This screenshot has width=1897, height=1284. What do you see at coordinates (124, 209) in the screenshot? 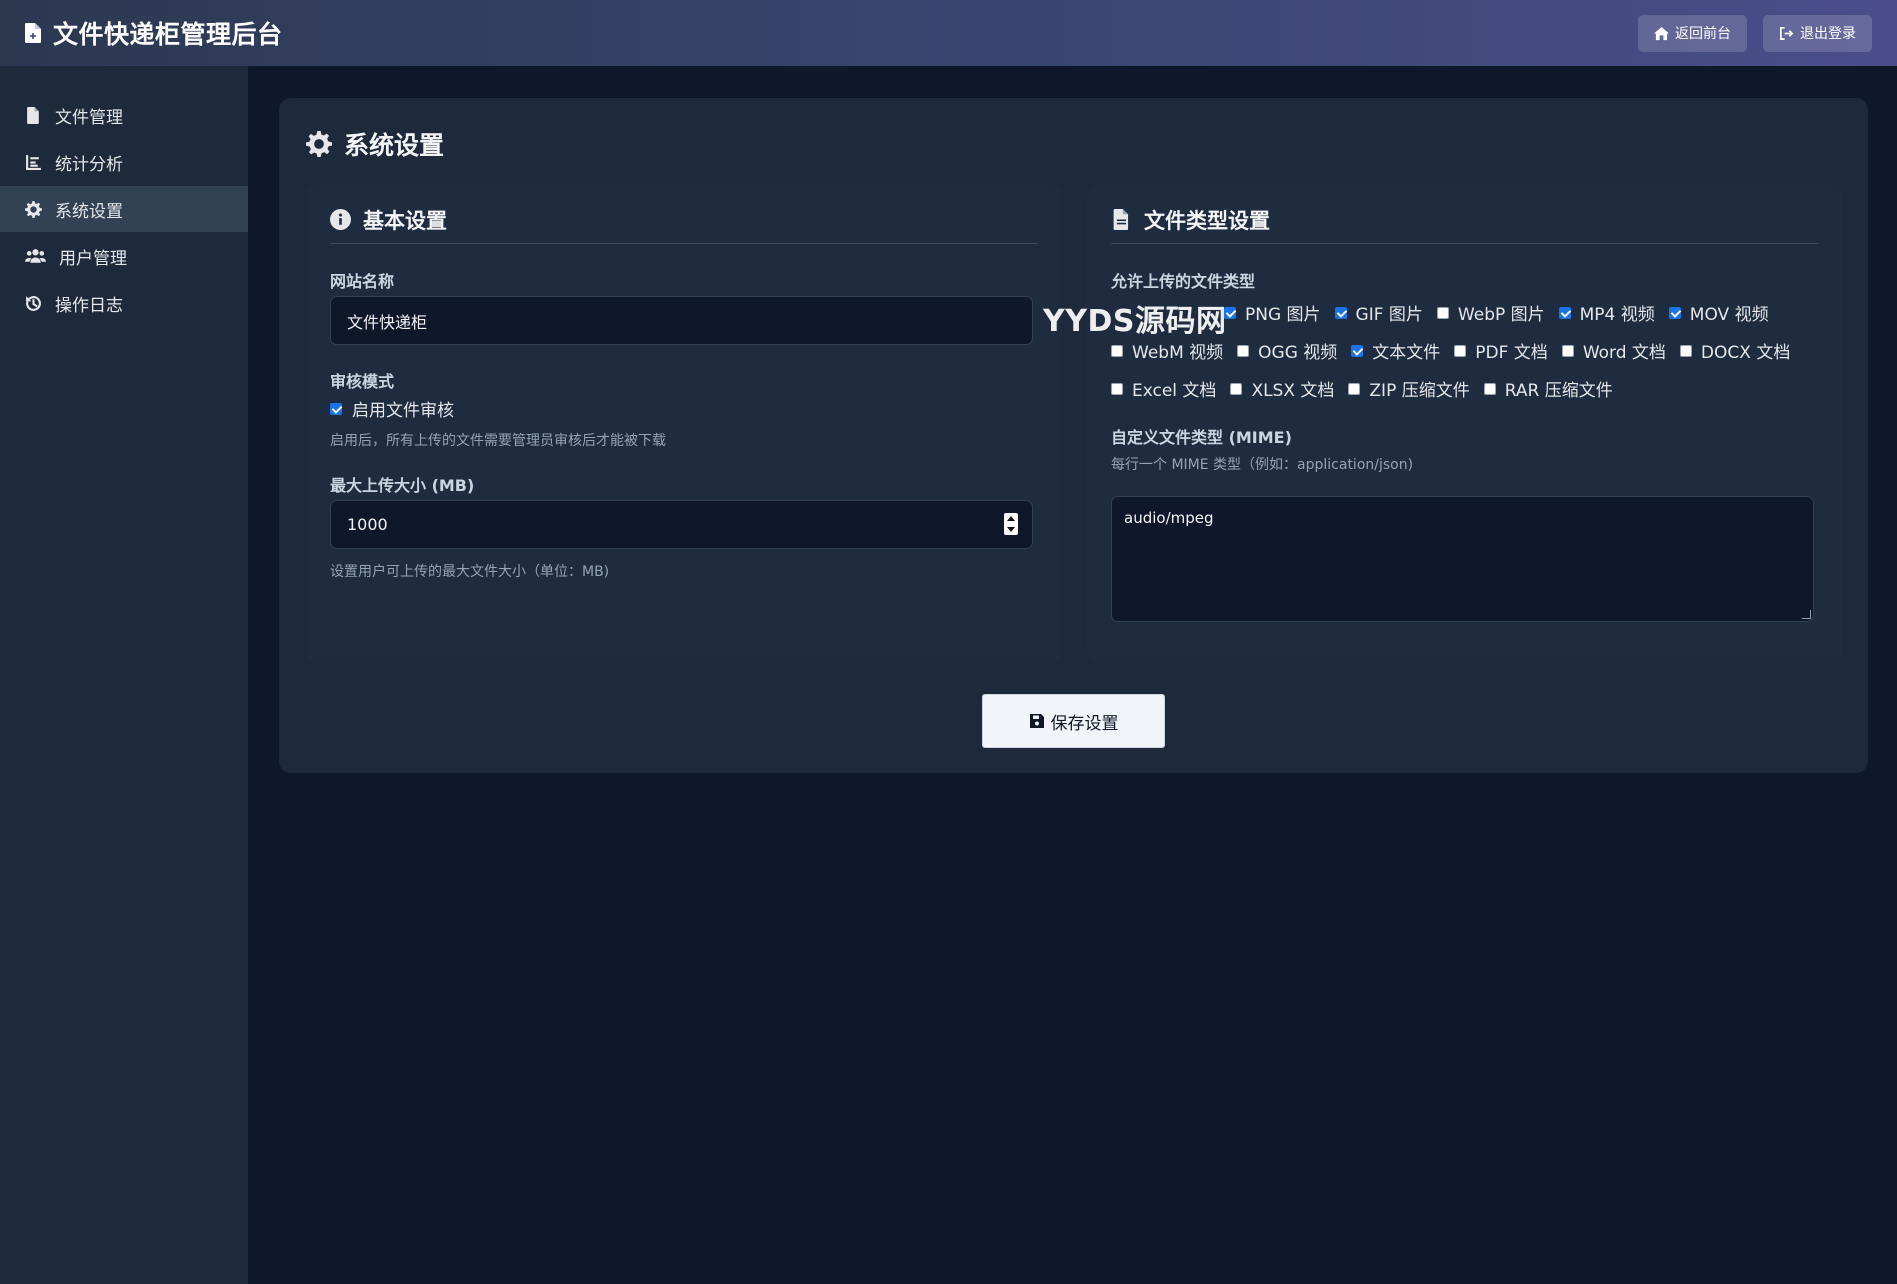
I see `sidebar-item-settings: 系统设置` at bounding box center [124, 209].